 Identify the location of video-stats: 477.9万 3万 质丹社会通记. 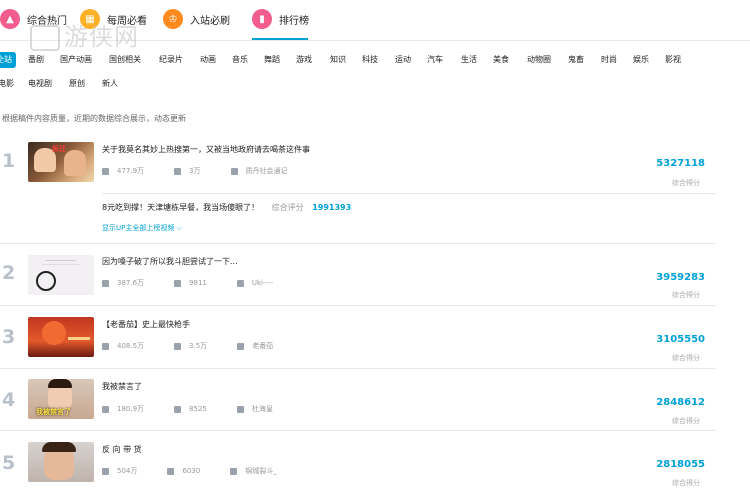
(195, 171).